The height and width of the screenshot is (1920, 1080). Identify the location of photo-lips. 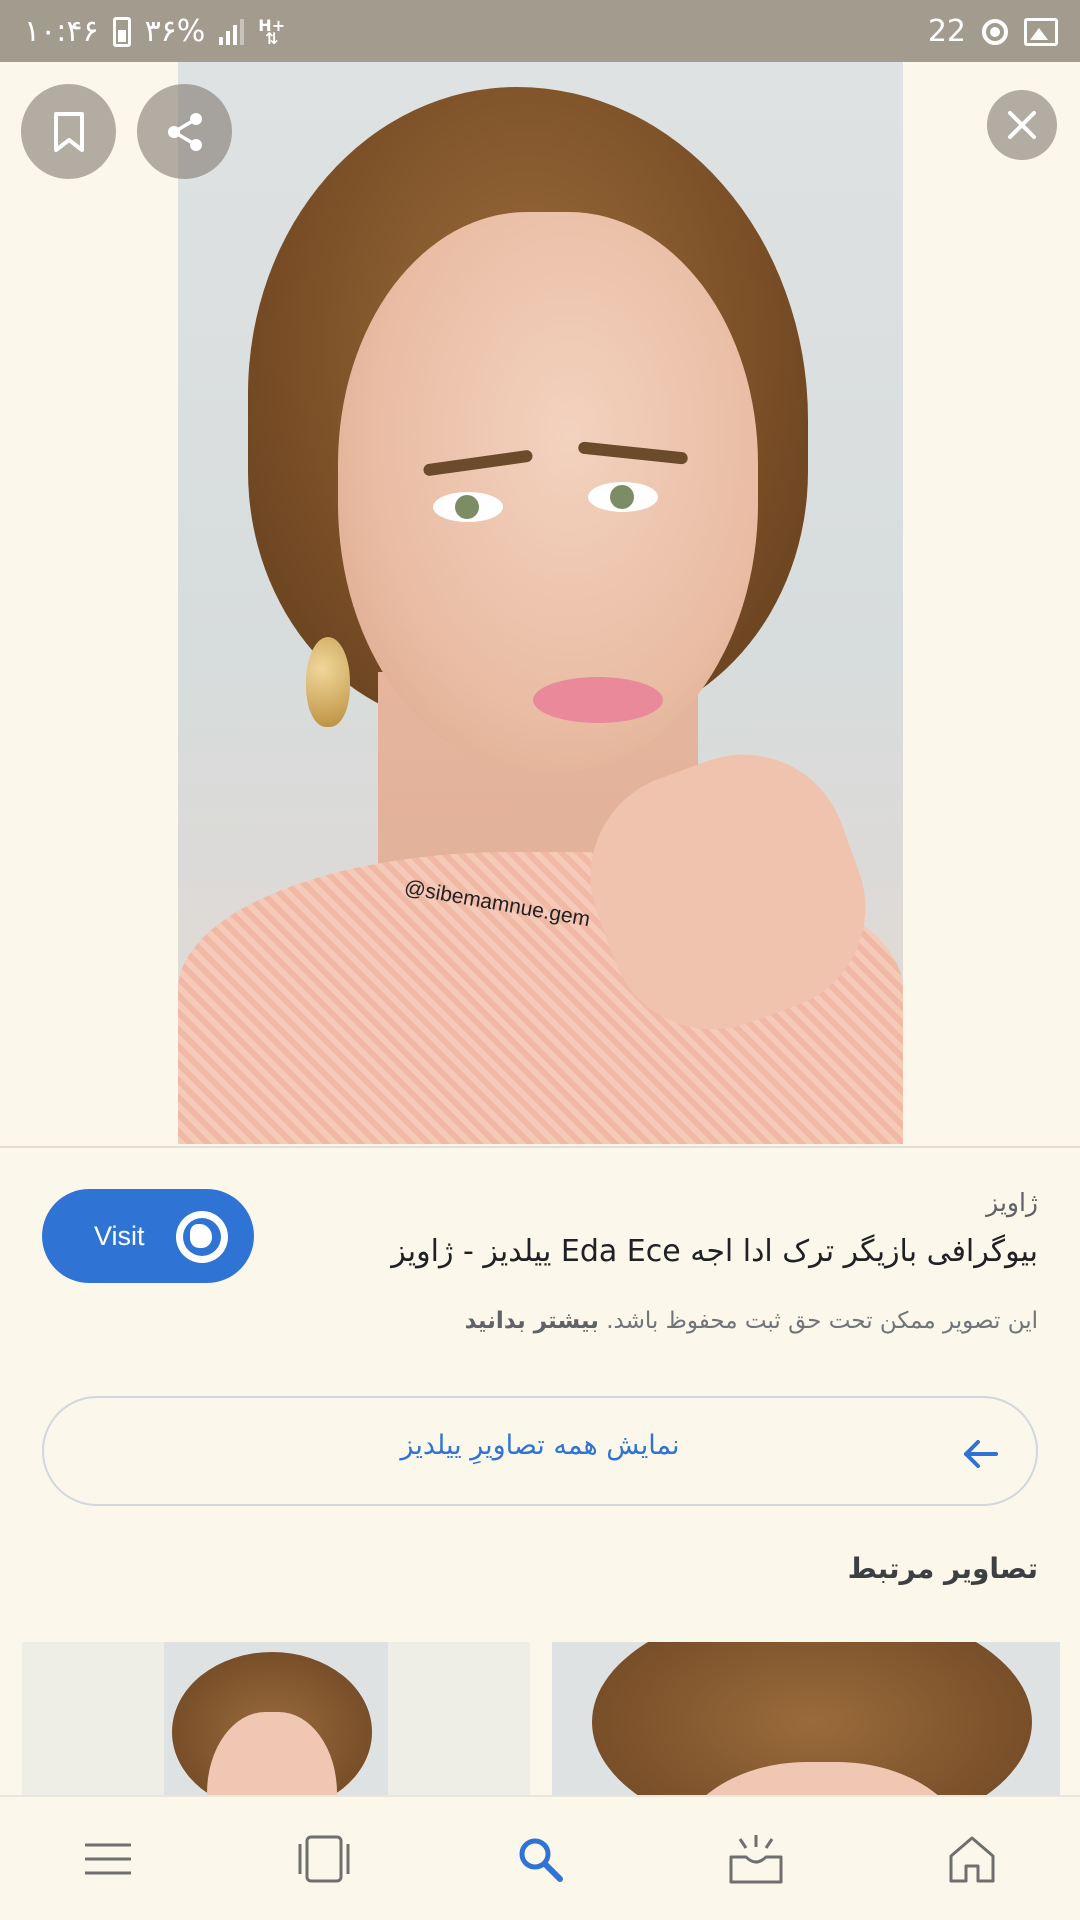
(598, 700).